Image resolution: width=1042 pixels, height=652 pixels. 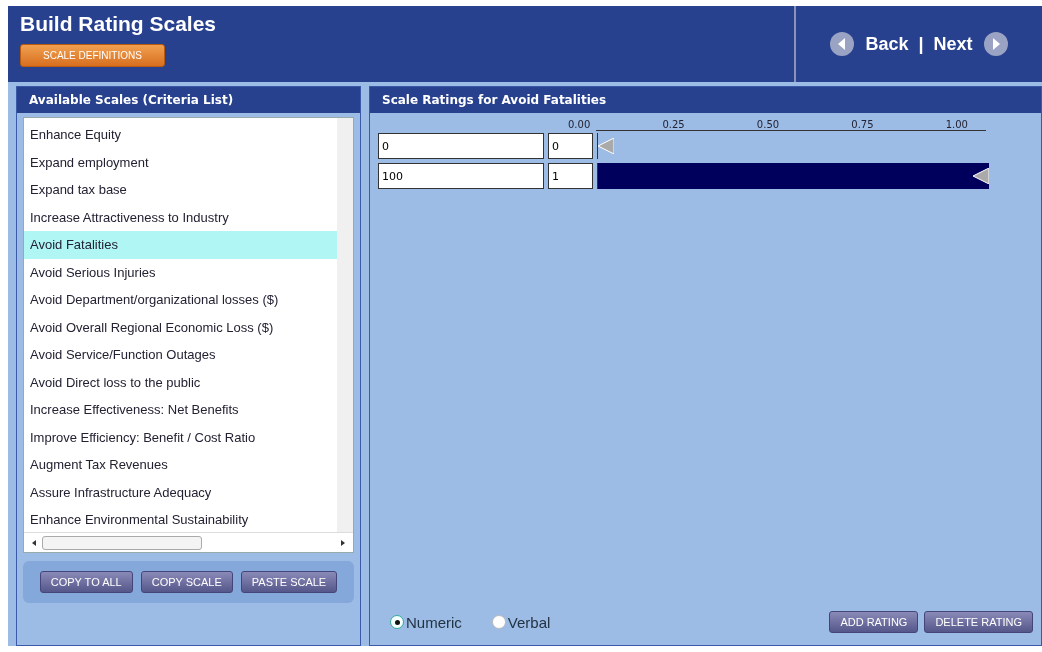 I want to click on panel-title: Scale Ratings for Avoid Fatalities, so click(x=705, y=100).